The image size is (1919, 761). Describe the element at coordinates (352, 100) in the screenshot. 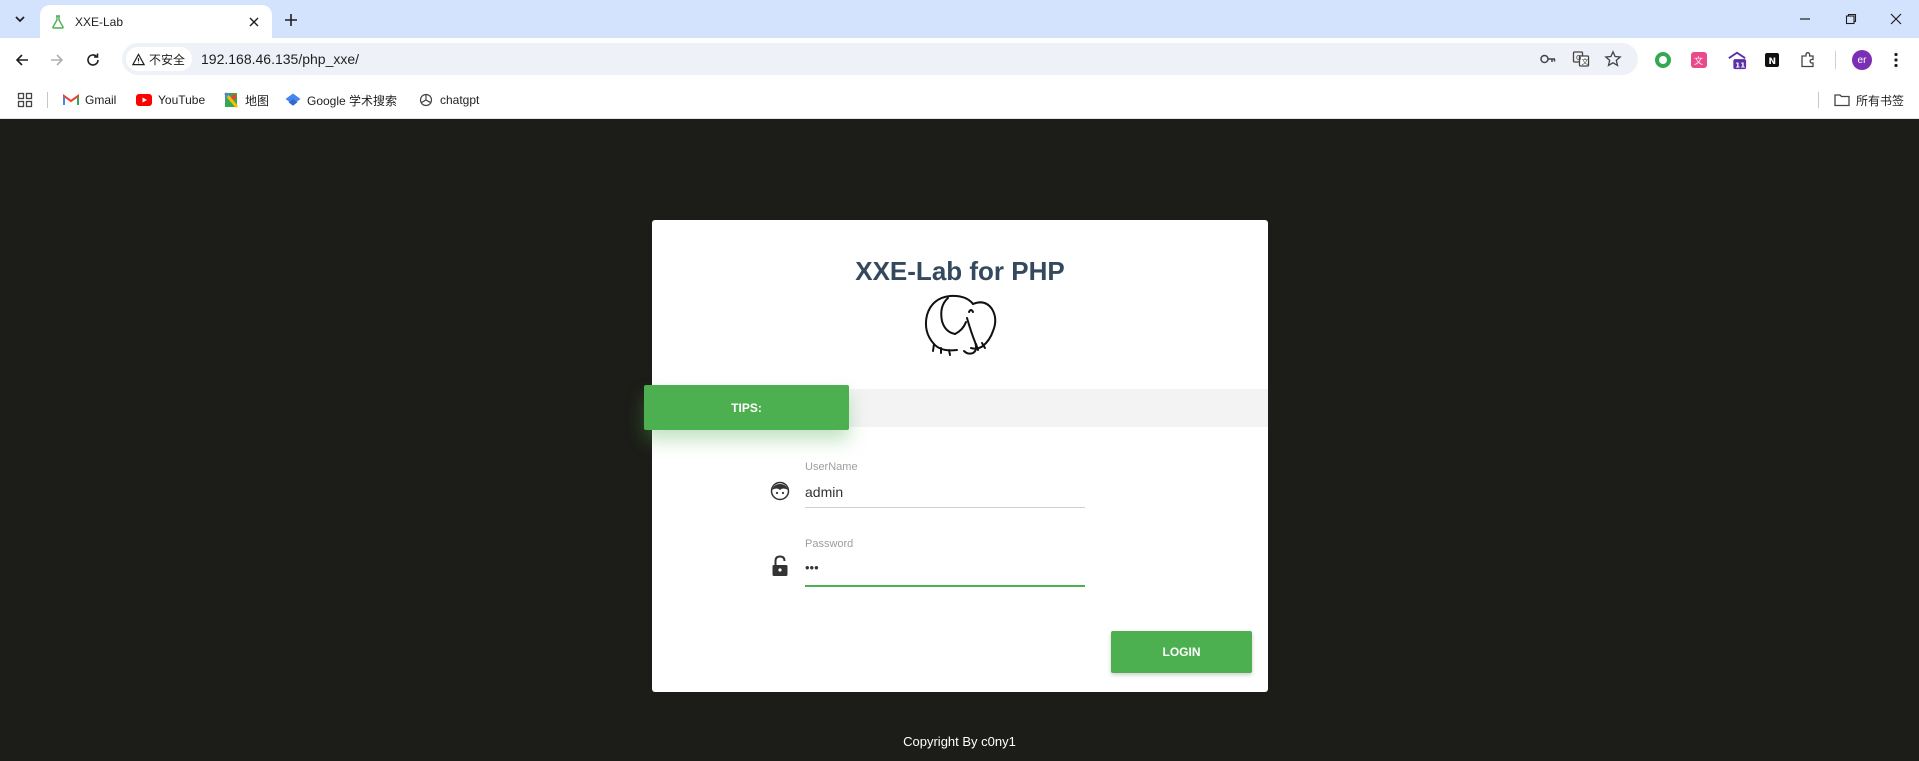

I see `bookmark-label: Google 学术搜索` at that location.